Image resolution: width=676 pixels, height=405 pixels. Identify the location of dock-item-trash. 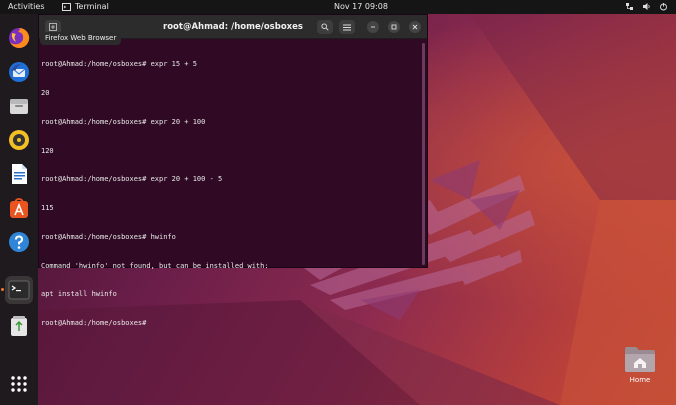
(19, 326).